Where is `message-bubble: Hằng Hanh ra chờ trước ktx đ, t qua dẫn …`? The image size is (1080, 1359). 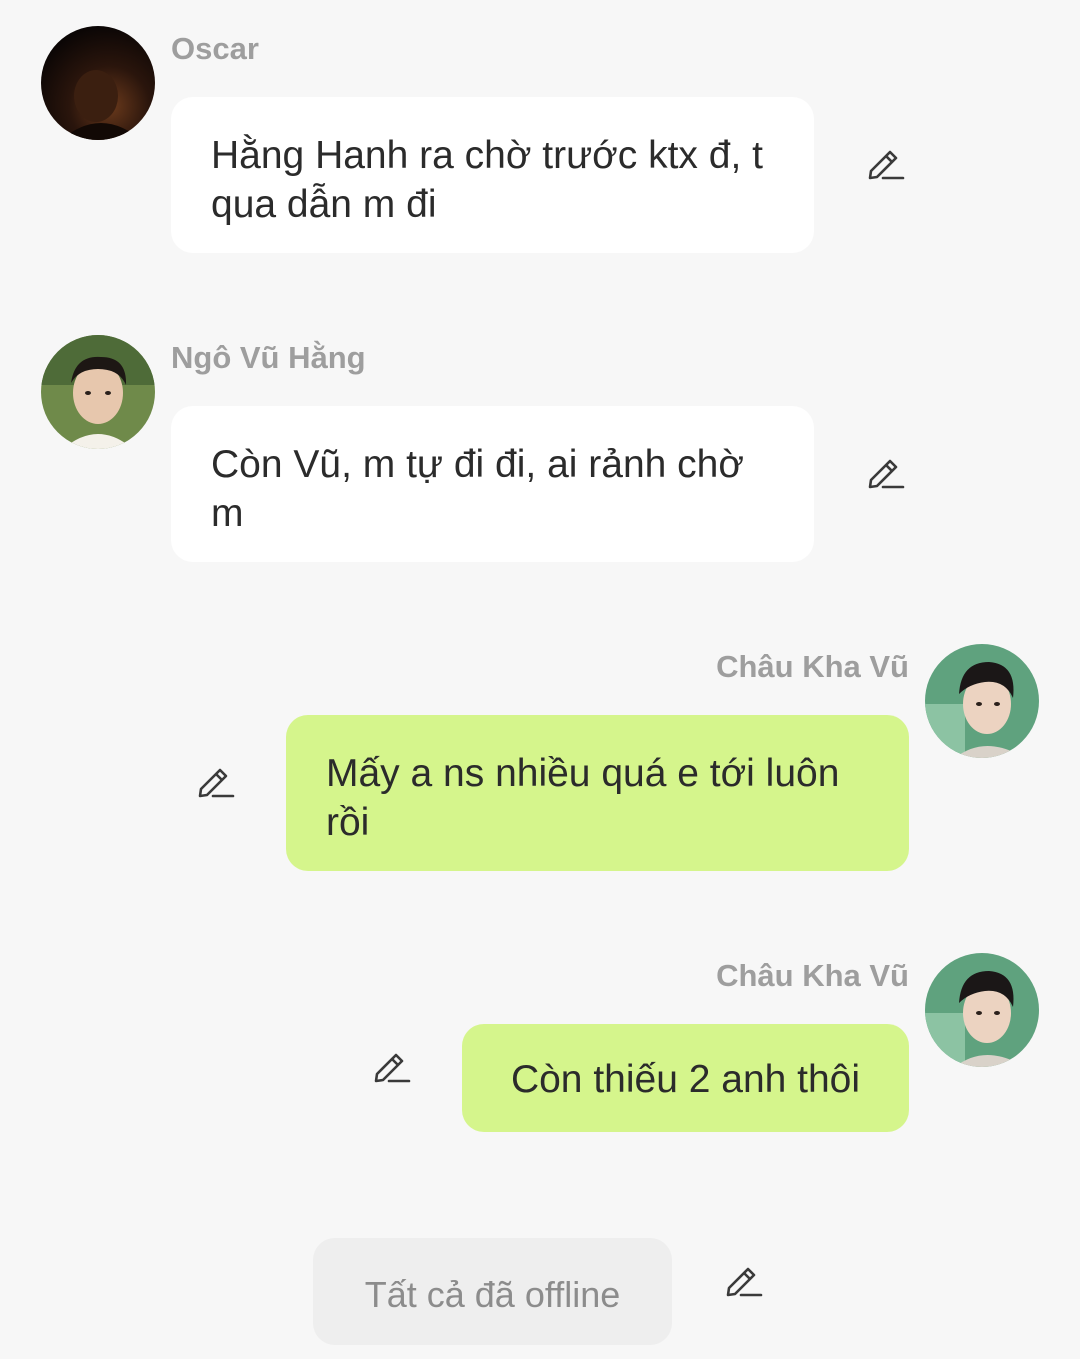 message-bubble: Hằng Hanh ra chờ trước ktx đ, t qua dẫn … is located at coordinates (492, 175).